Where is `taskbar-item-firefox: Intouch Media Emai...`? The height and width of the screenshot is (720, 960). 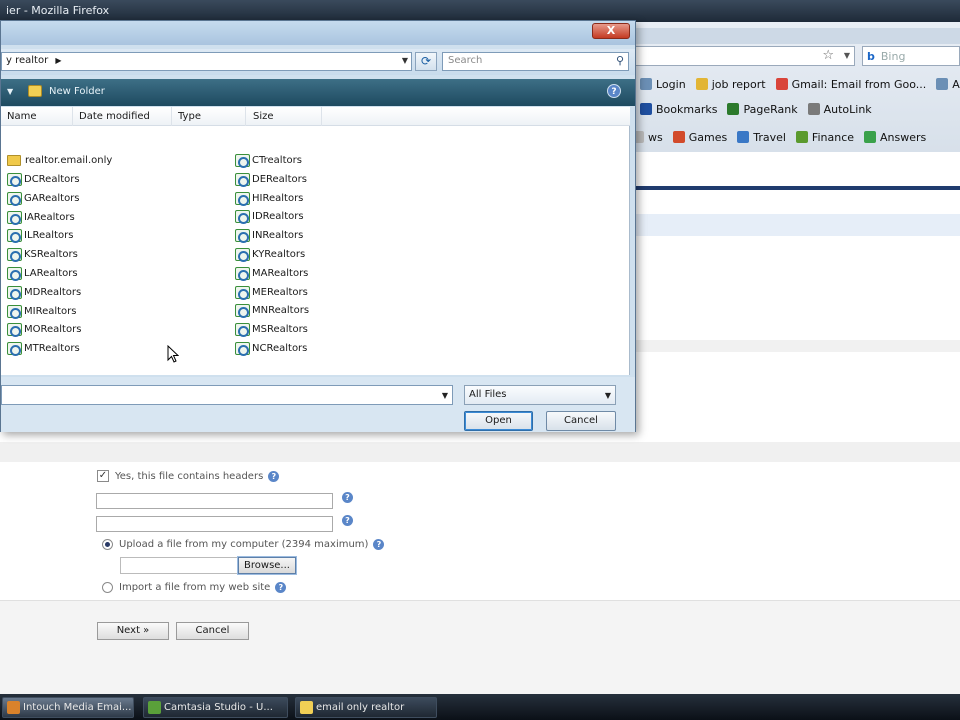
taskbar-item-firefox: Intouch Media Emai... is located at coordinates (68, 707).